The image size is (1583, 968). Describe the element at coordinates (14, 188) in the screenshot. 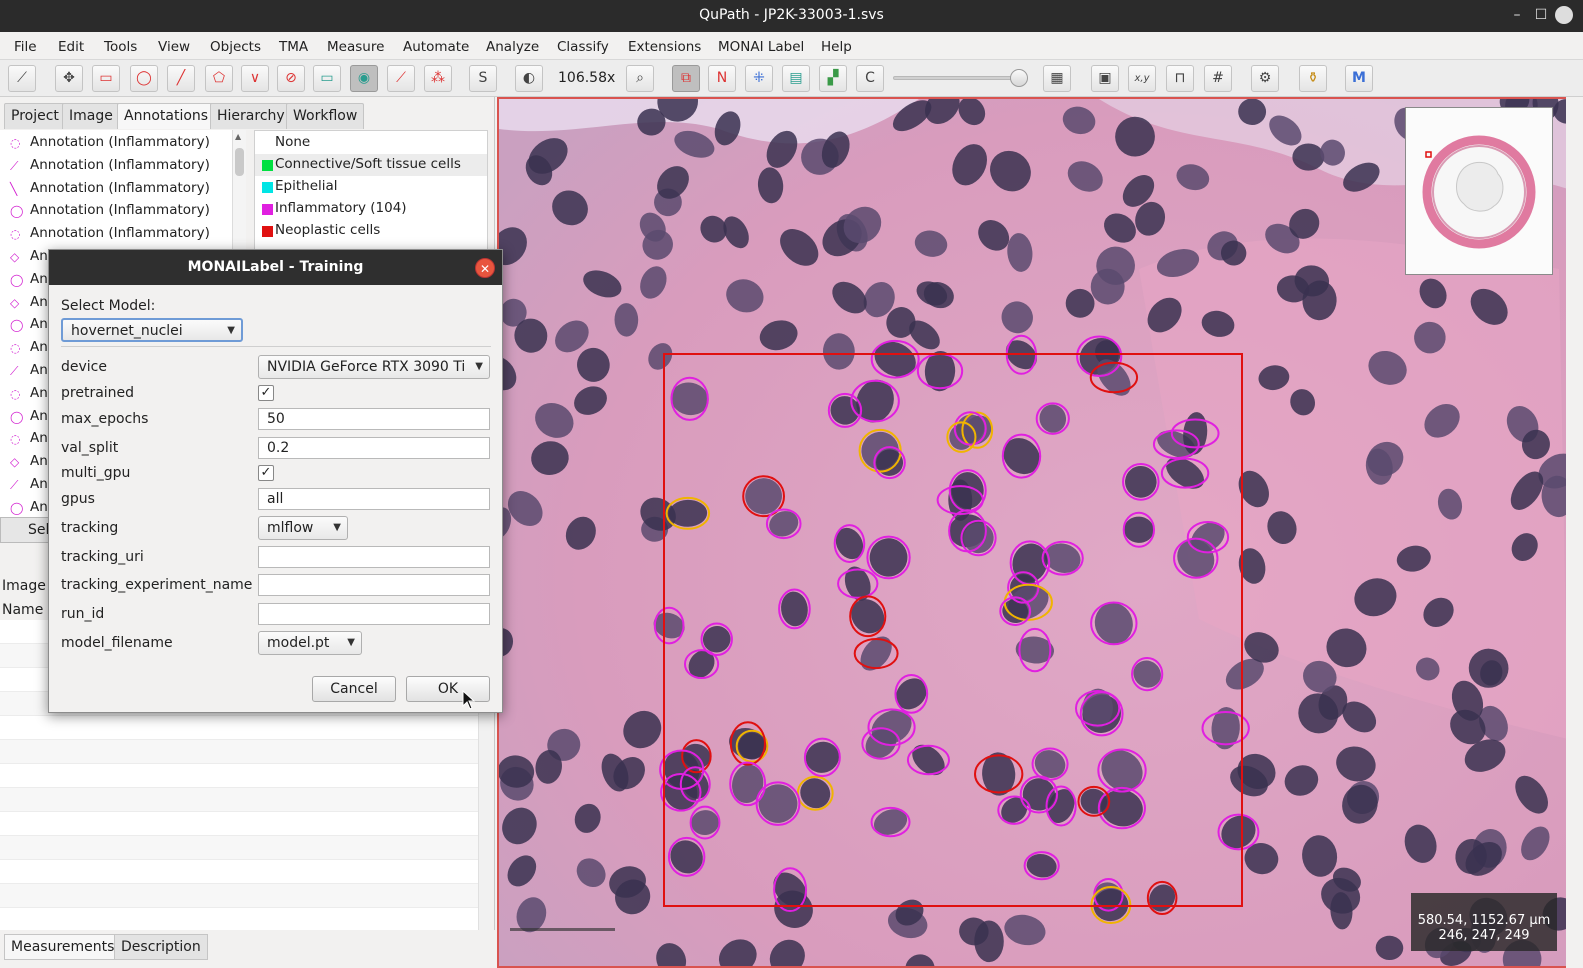

I see `annotation-shape-icon: ╲` at that location.